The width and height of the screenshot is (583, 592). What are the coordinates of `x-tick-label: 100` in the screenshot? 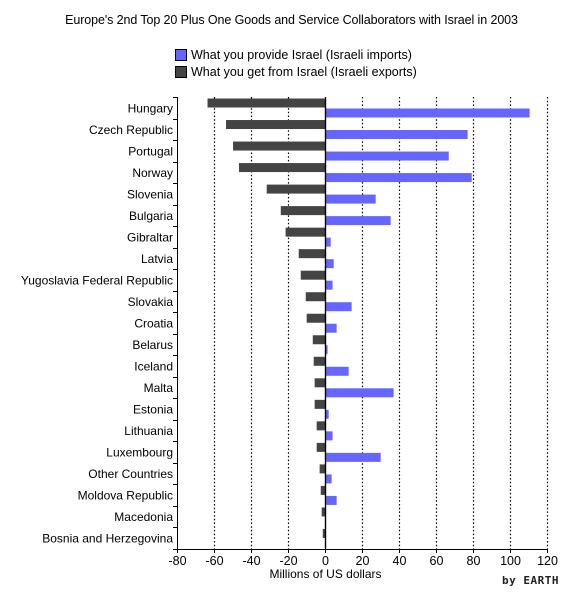 It's located at (510, 561).